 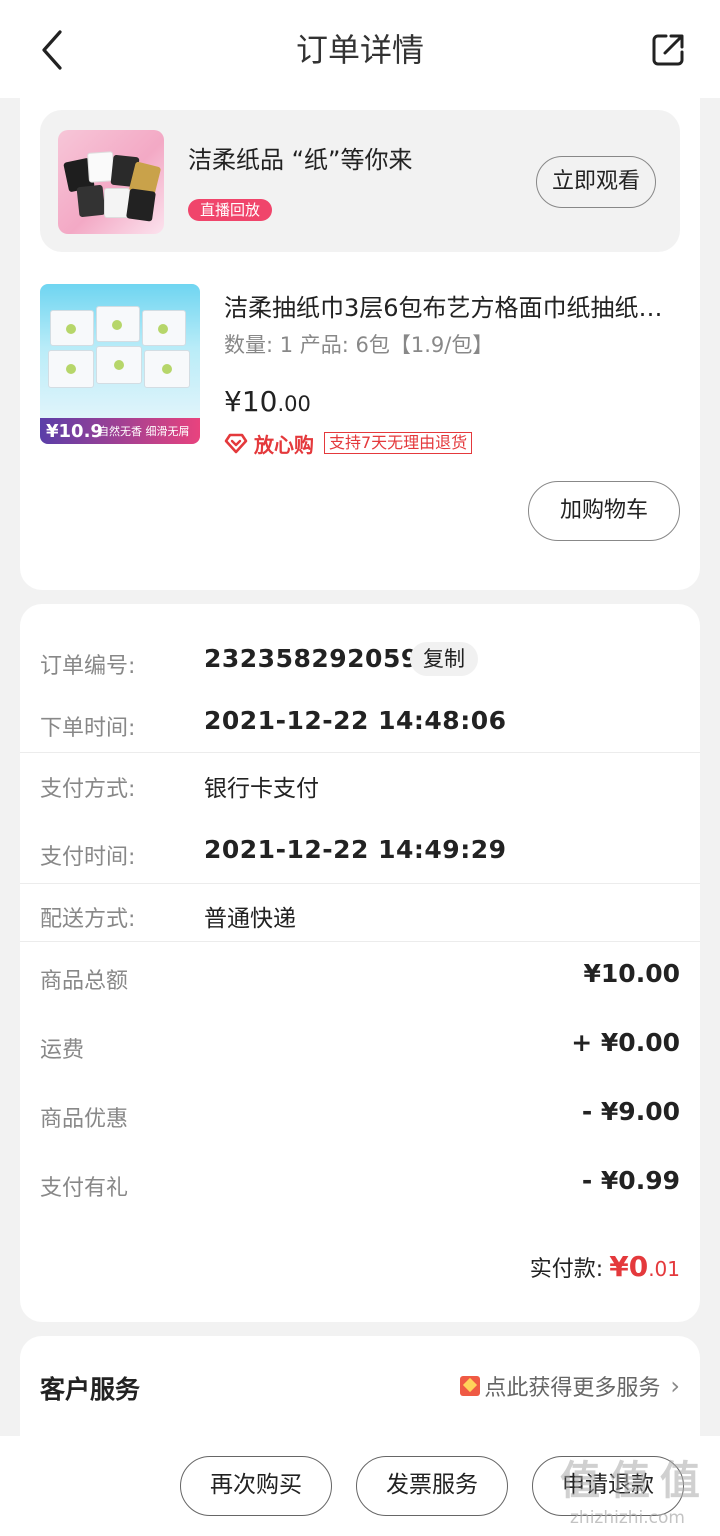 I want to click on cost-value: - ¥0.99, so click(x=630, y=1180).